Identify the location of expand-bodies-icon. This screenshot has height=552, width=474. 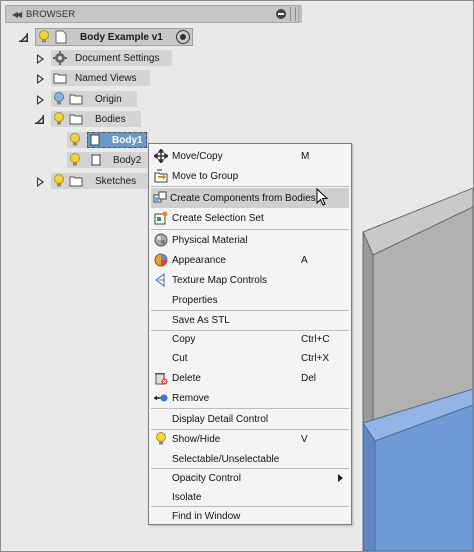
(39, 119).